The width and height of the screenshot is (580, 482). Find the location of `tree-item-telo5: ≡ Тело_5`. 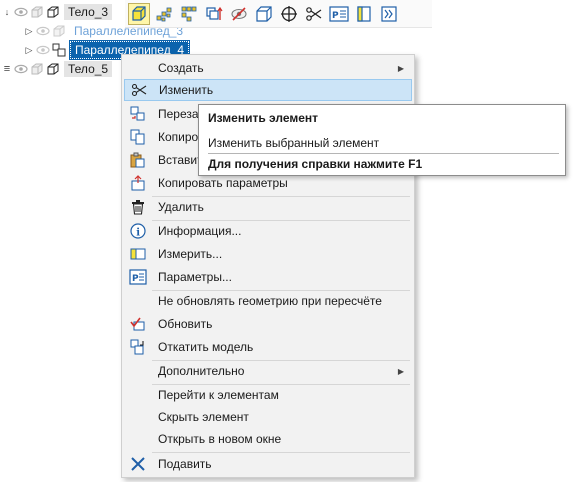

tree-item-telo5: ≡ Тело_5 is located at coordinates (56, 69).